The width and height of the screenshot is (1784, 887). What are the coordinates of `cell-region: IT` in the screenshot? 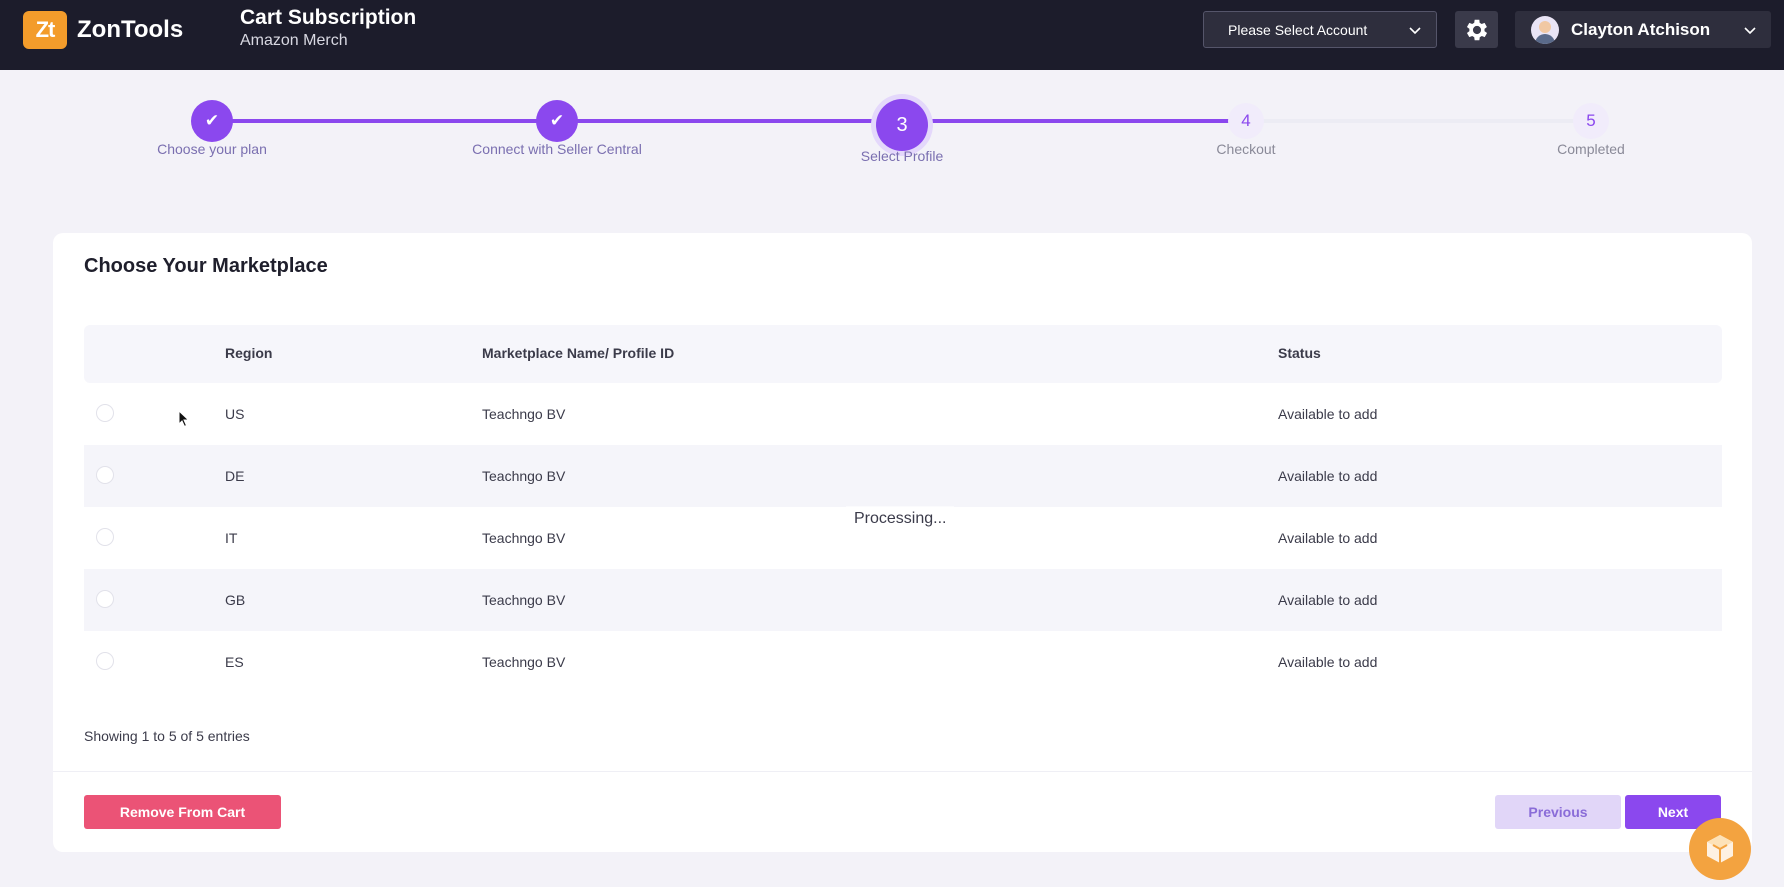 It's located at (231, 538).